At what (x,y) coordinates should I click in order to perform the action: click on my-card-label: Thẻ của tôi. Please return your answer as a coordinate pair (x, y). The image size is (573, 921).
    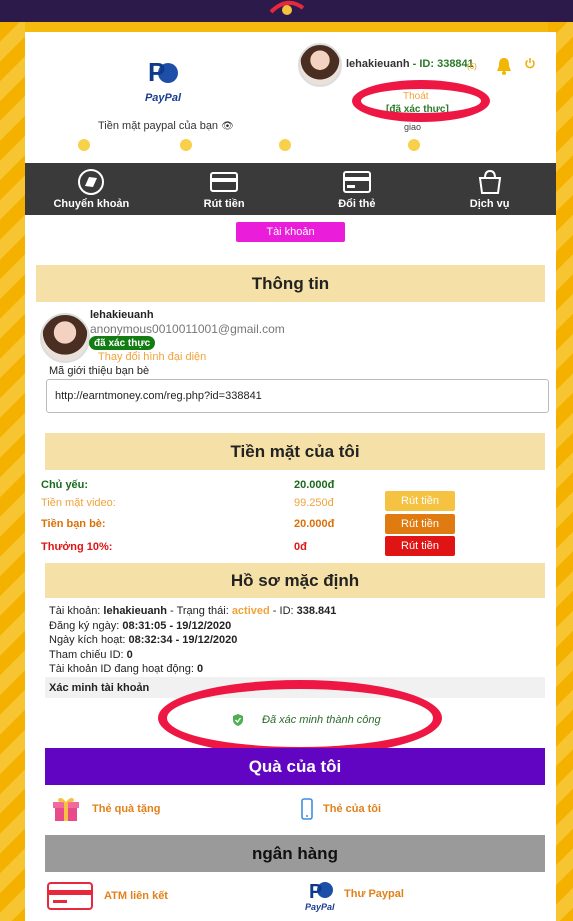
    Looking at the image, I should click on (352, 809).